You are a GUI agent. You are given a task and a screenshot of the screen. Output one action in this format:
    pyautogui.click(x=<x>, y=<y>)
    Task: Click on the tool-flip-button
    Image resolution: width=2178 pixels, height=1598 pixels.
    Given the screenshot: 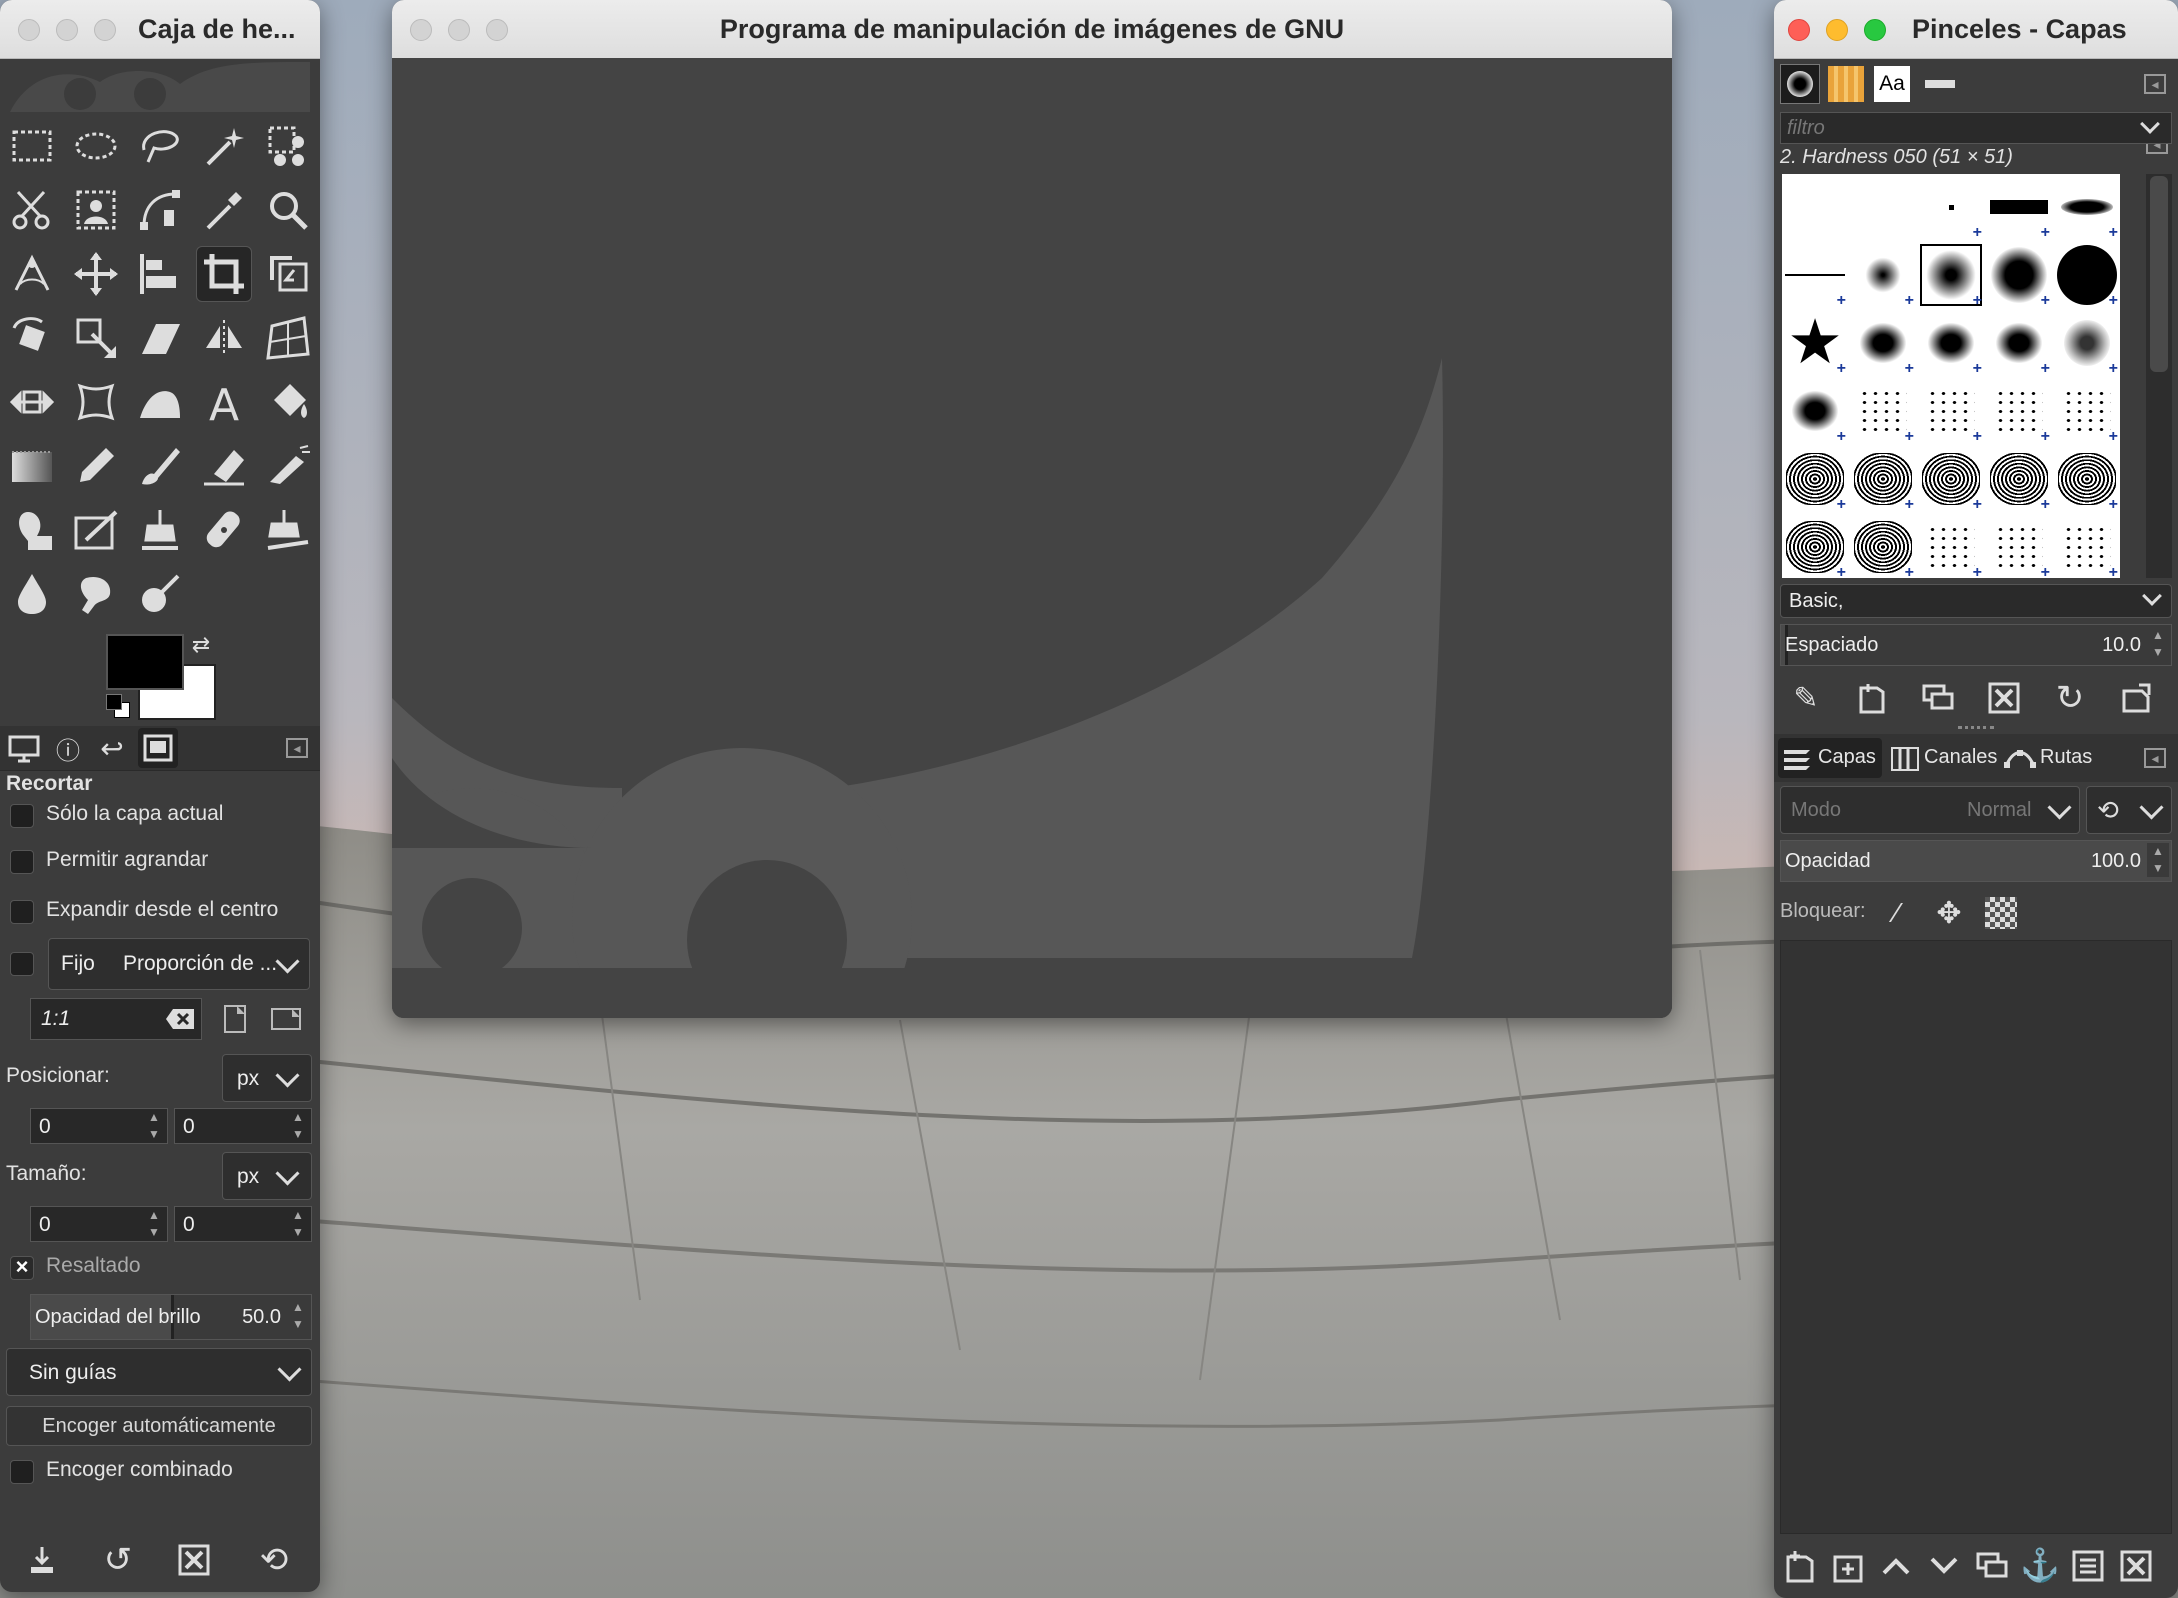 What is the action you would take?
    pyautogui.click(x=224, y=338)
    